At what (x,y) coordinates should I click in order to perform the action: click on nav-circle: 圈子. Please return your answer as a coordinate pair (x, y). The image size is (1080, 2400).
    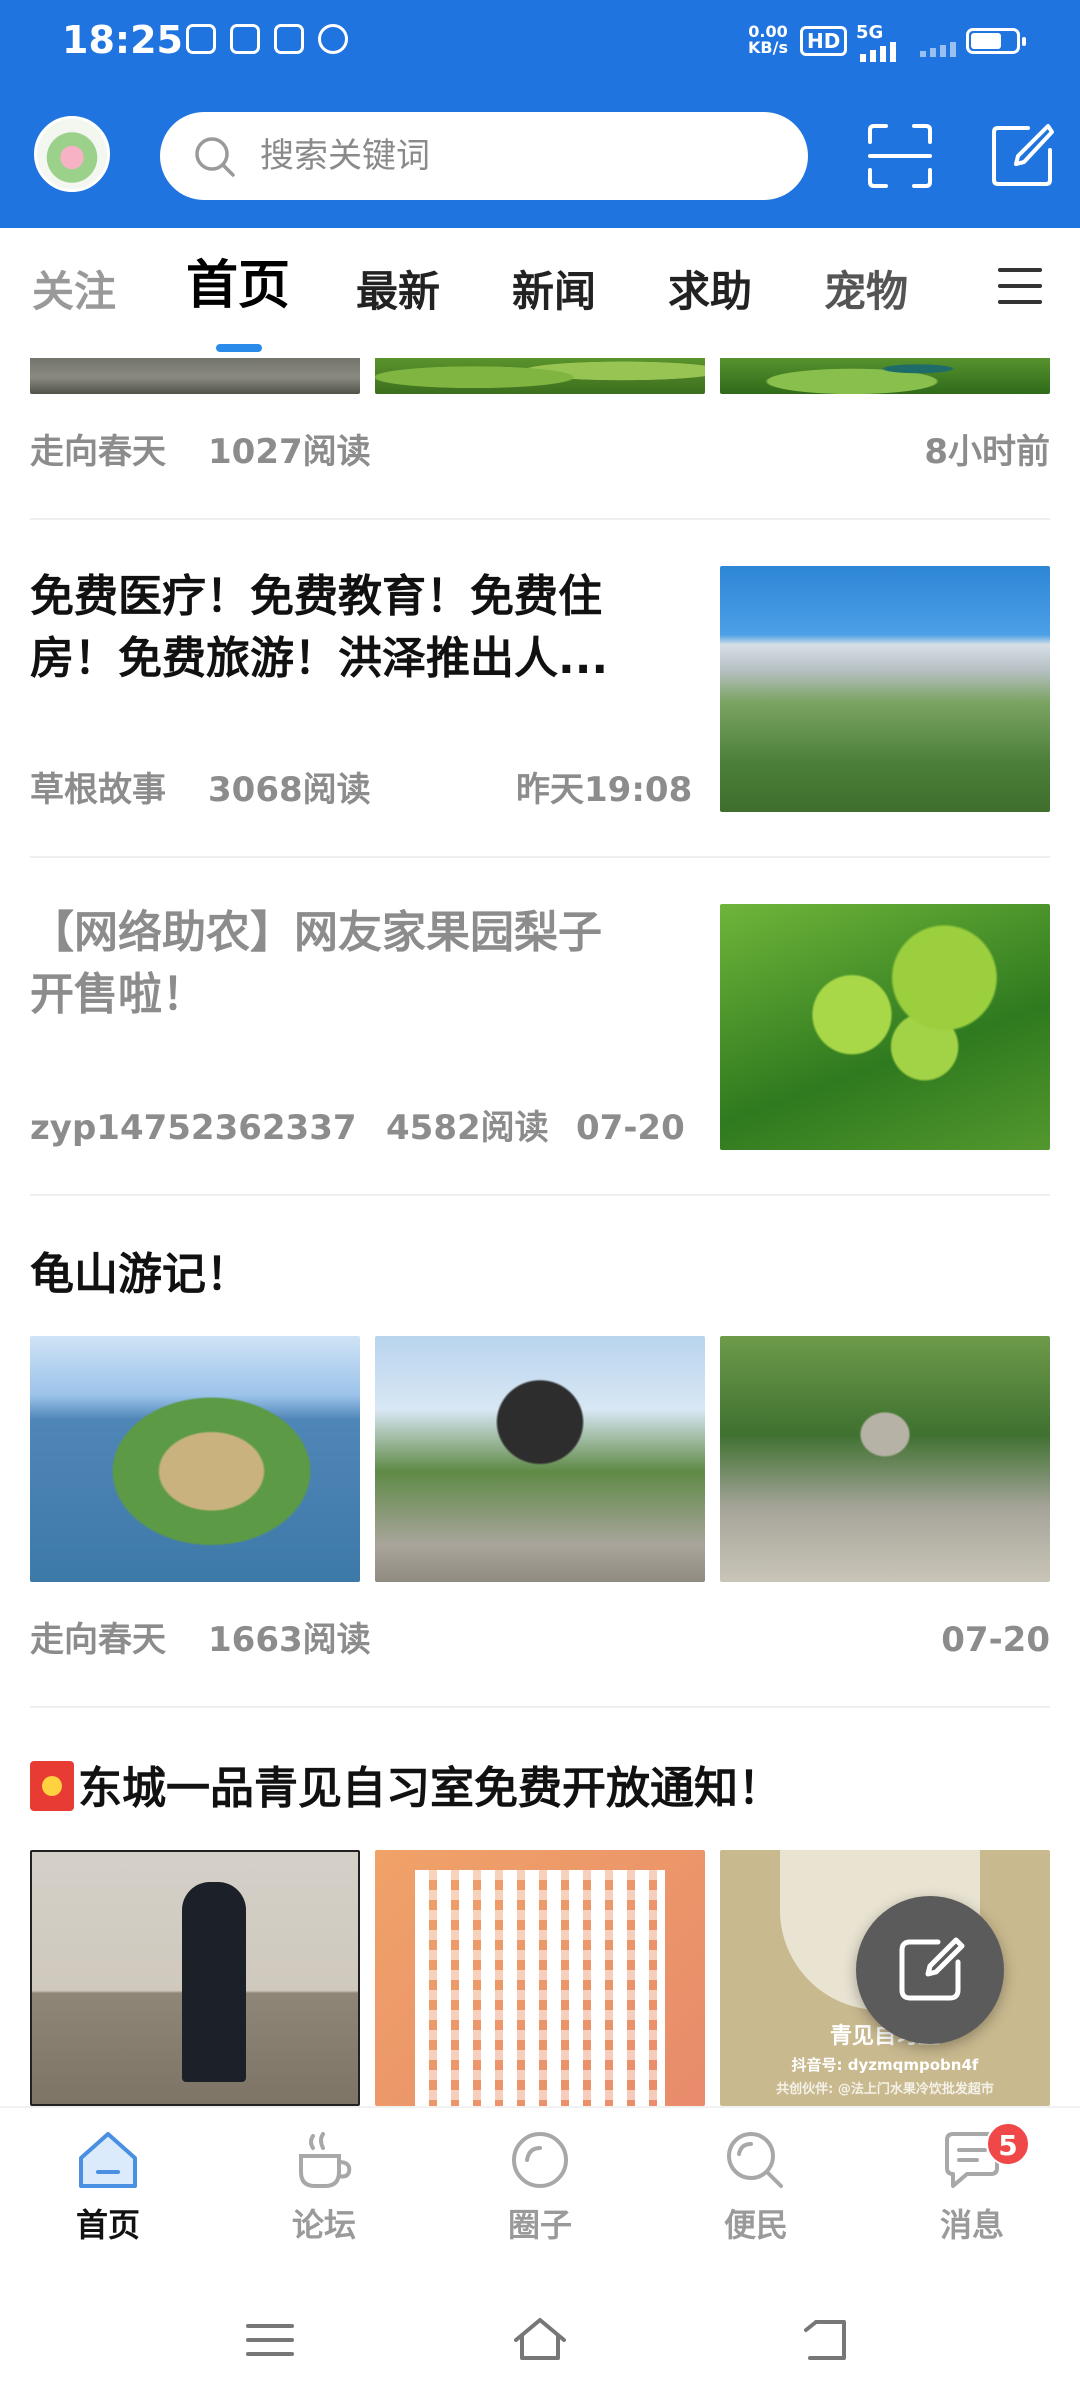
    Looking at the image, I should click on (540, 2203).